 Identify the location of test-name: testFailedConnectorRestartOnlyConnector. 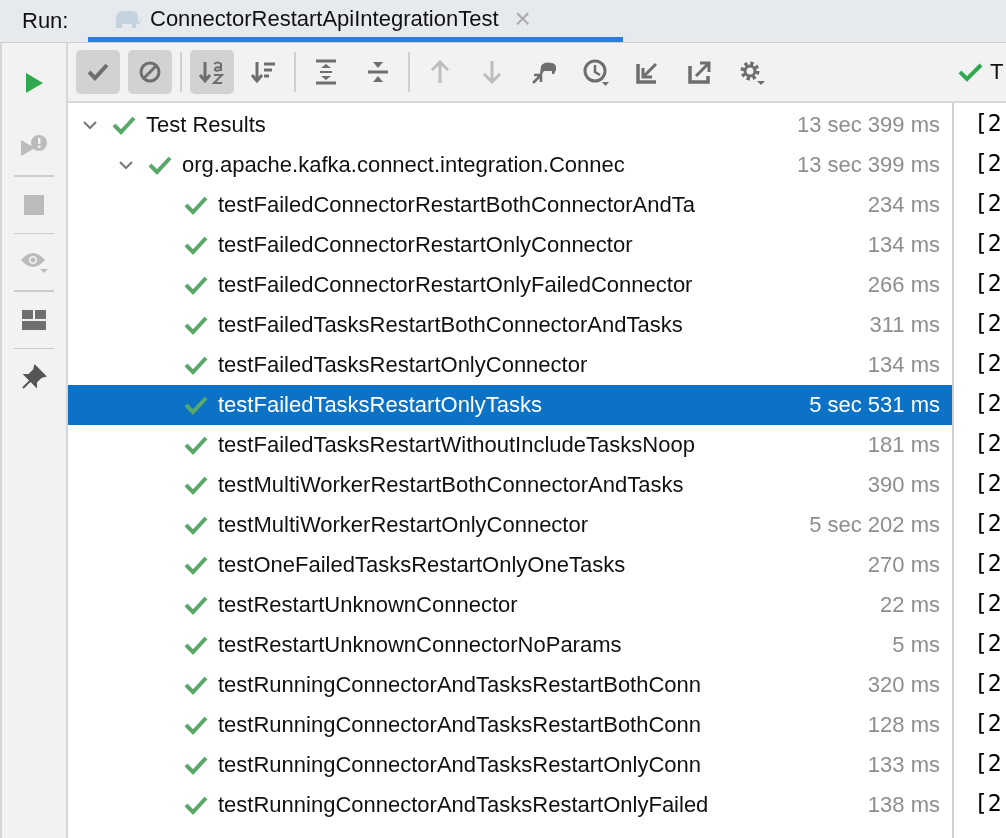
(426, 245).